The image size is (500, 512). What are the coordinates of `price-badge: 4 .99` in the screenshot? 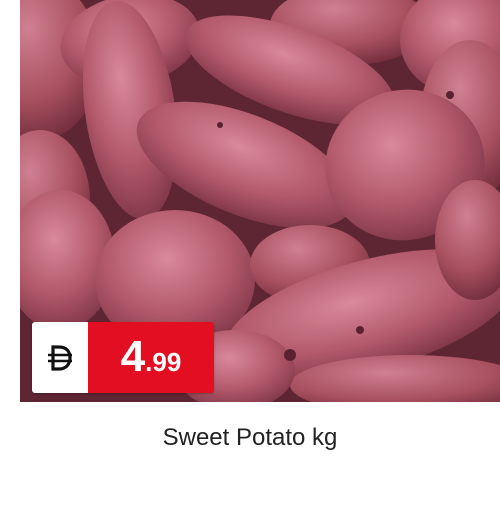 It's located at (123, 357).